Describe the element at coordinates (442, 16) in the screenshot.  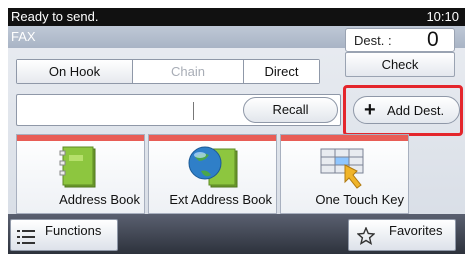
I see `clock: 10:10` at that location.